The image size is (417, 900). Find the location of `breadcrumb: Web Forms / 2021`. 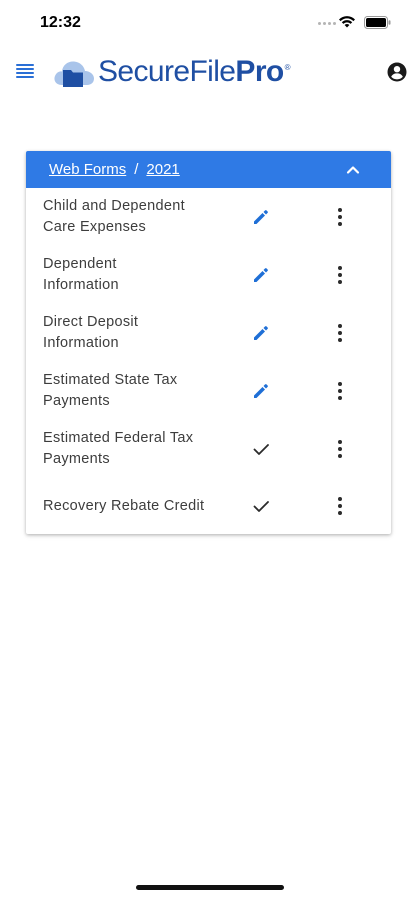

breadcrumb: Web Forms / 2021 is located at coordinates (114, 169).